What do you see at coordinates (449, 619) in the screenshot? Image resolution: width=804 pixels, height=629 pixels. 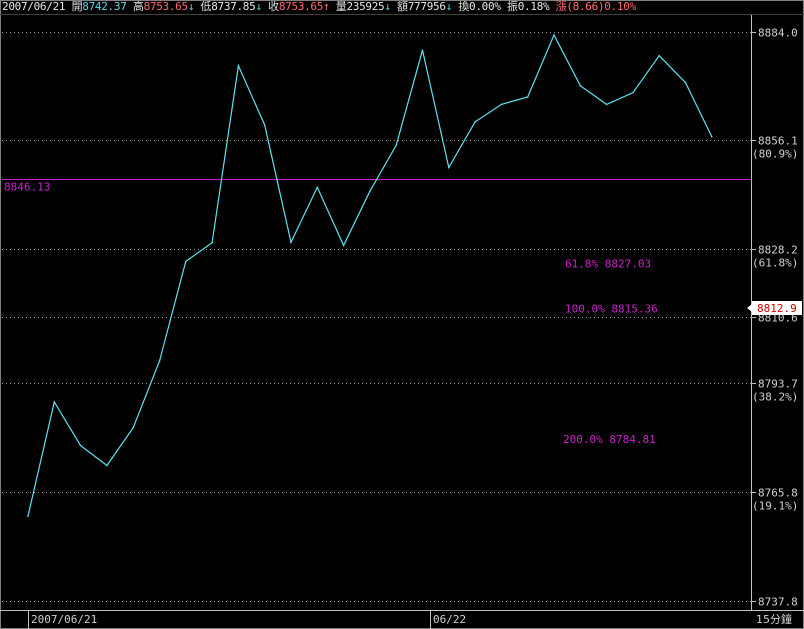 I see `x-tick-label: 06/22` at bounding box center [449, 619].